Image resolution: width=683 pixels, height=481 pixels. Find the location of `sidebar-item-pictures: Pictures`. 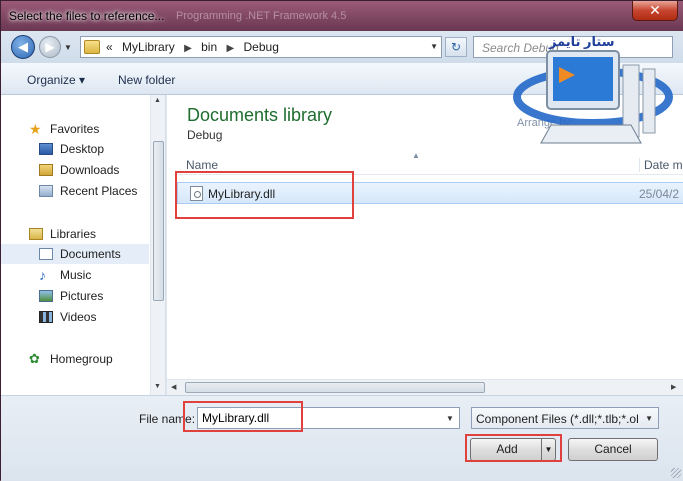

sidebar-item-pictures: Pictures is located at coordinates (75, 296).